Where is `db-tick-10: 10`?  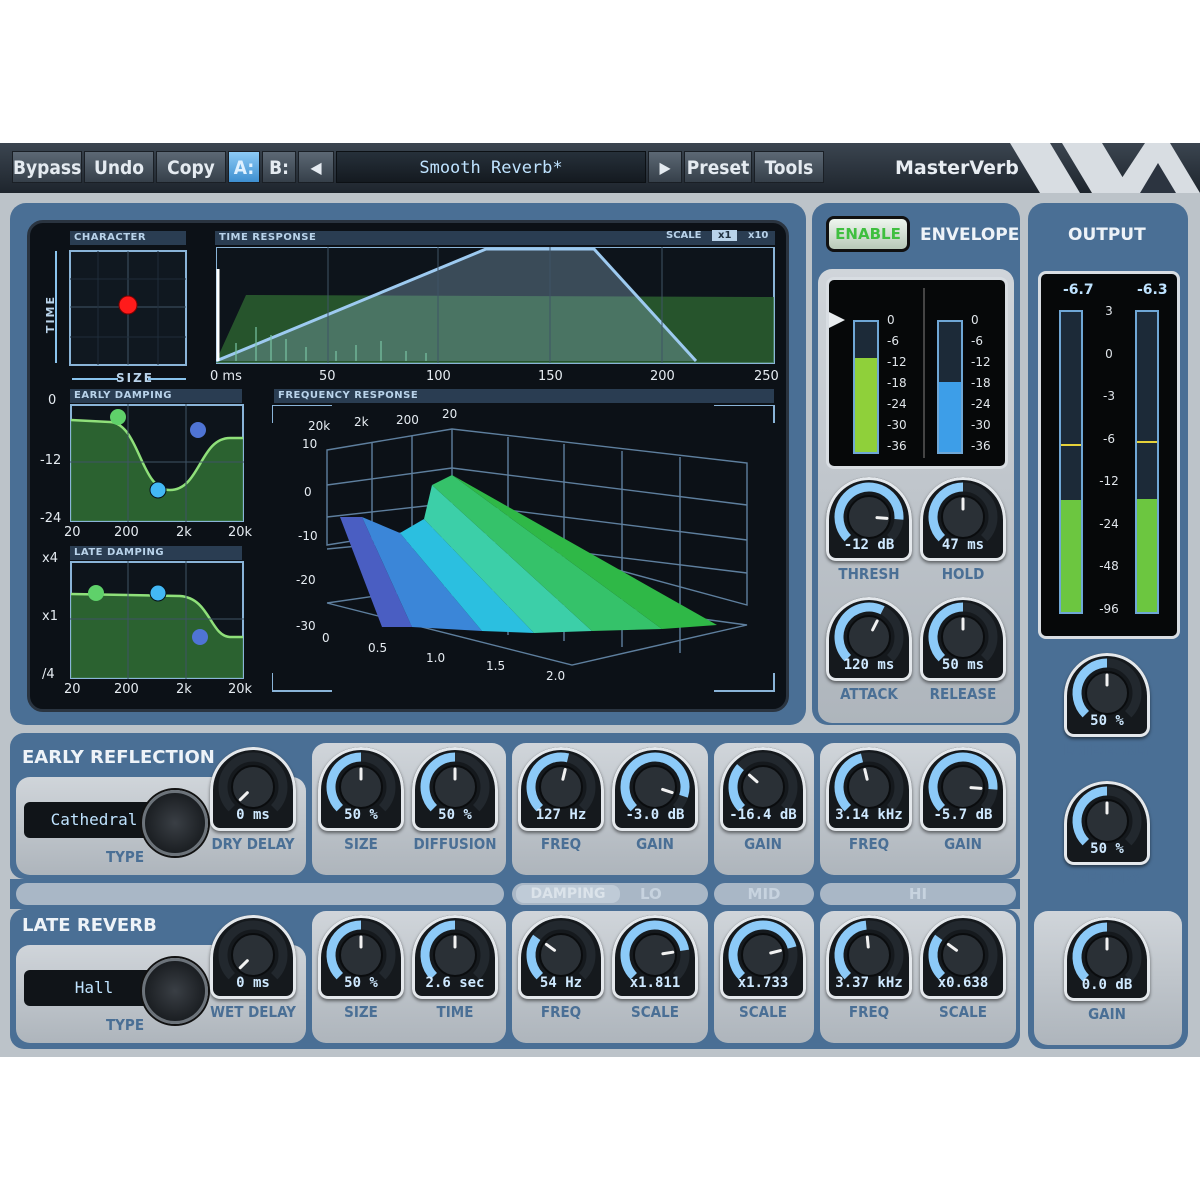 db-tick-10: 10 is located at coordinates (310, 444).